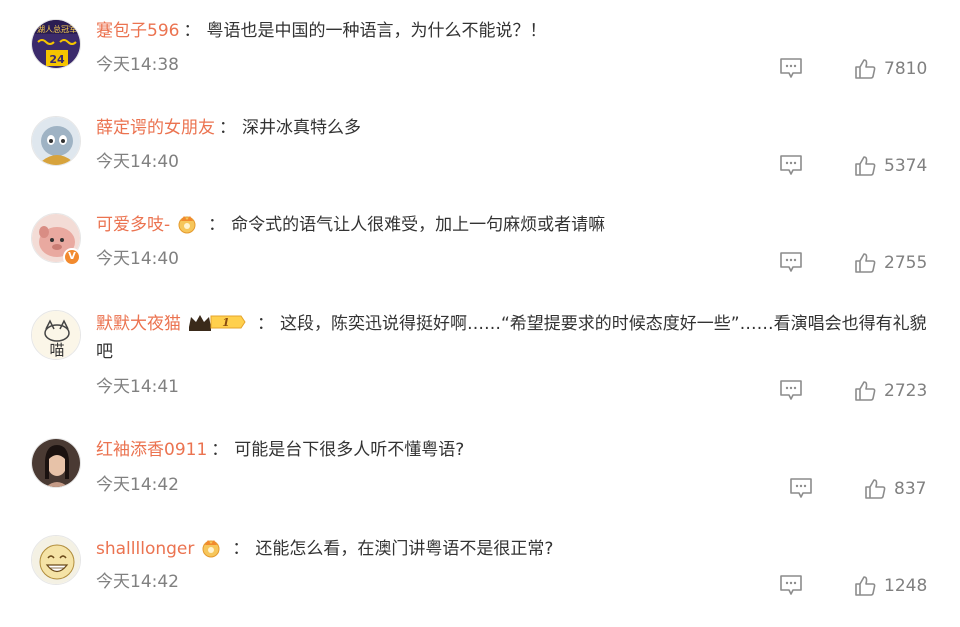  I want to click on like-count: 2723, so click(906, 391).